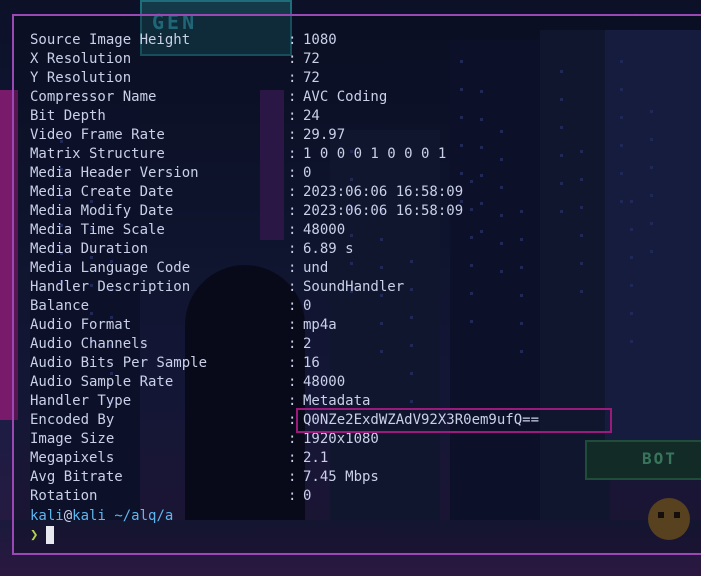 Image resolution: width=701 pixels, height=576 pixels. I want to click on metadata-value: 1080, so click(320, 40).